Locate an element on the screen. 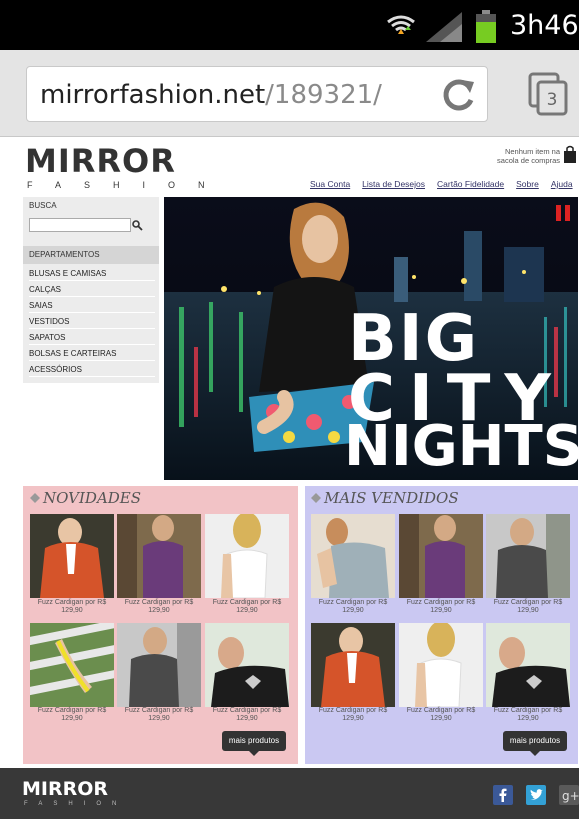 This screenshot has height=819, width=579. nav-link-wishlist: Lista de Desejos is located at coordinates (393, 184).